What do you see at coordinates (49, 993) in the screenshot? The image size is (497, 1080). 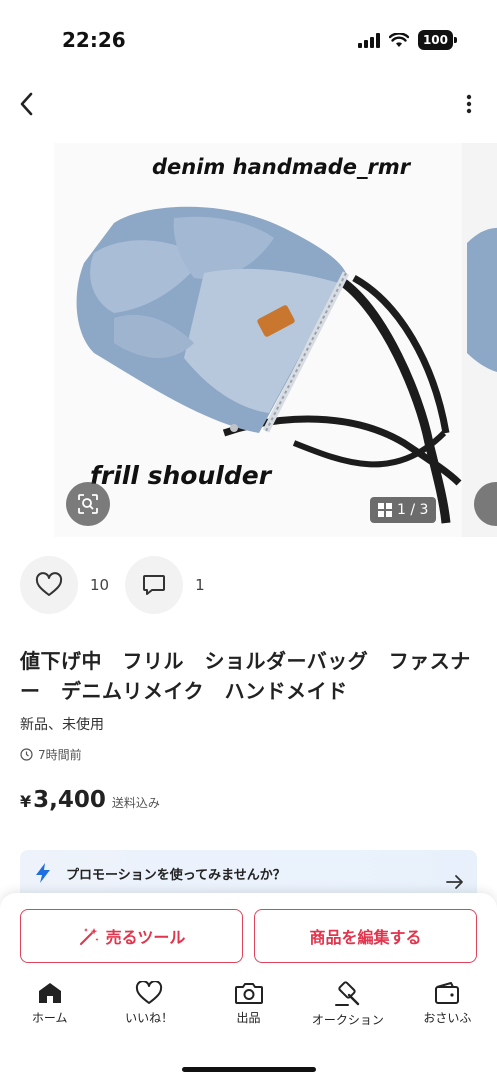 I see `home-icon` at bounding box center [49, 993].